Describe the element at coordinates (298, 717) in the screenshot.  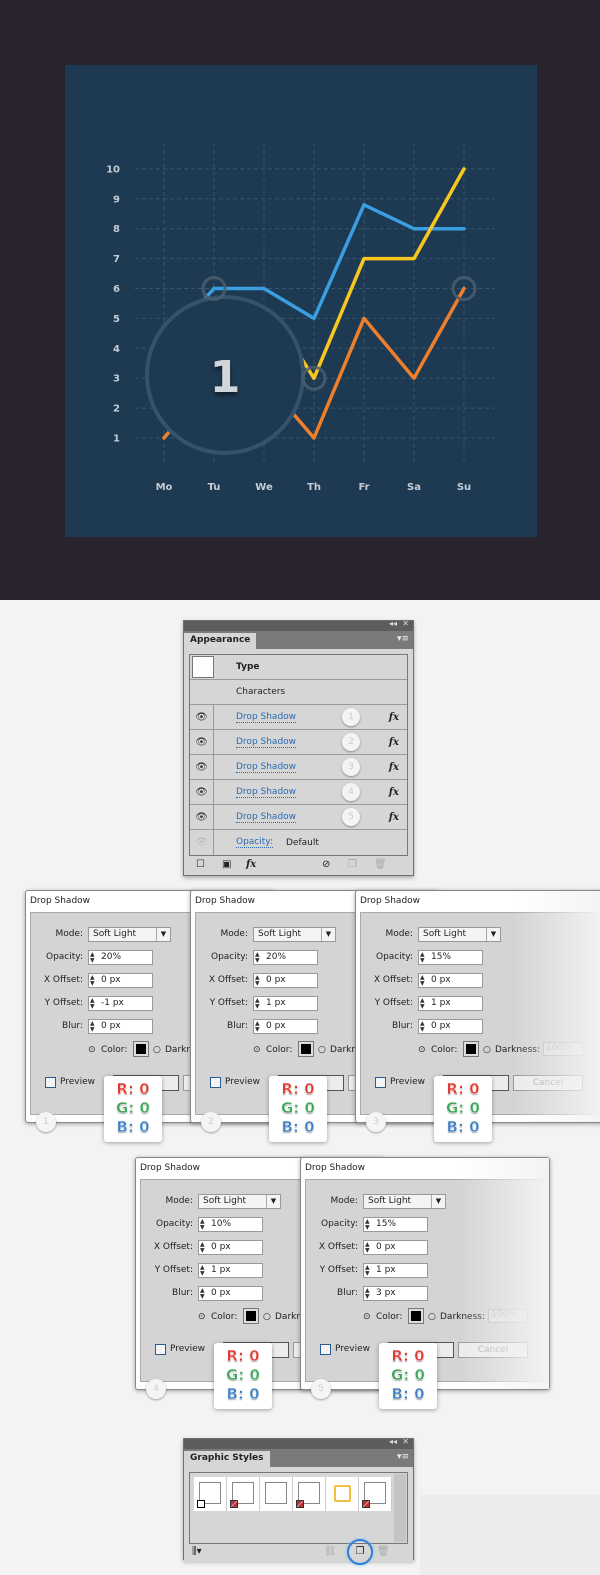
I see `effect-row-drop-shadow: 👁 Drop Shadow 1 fx` at that location.